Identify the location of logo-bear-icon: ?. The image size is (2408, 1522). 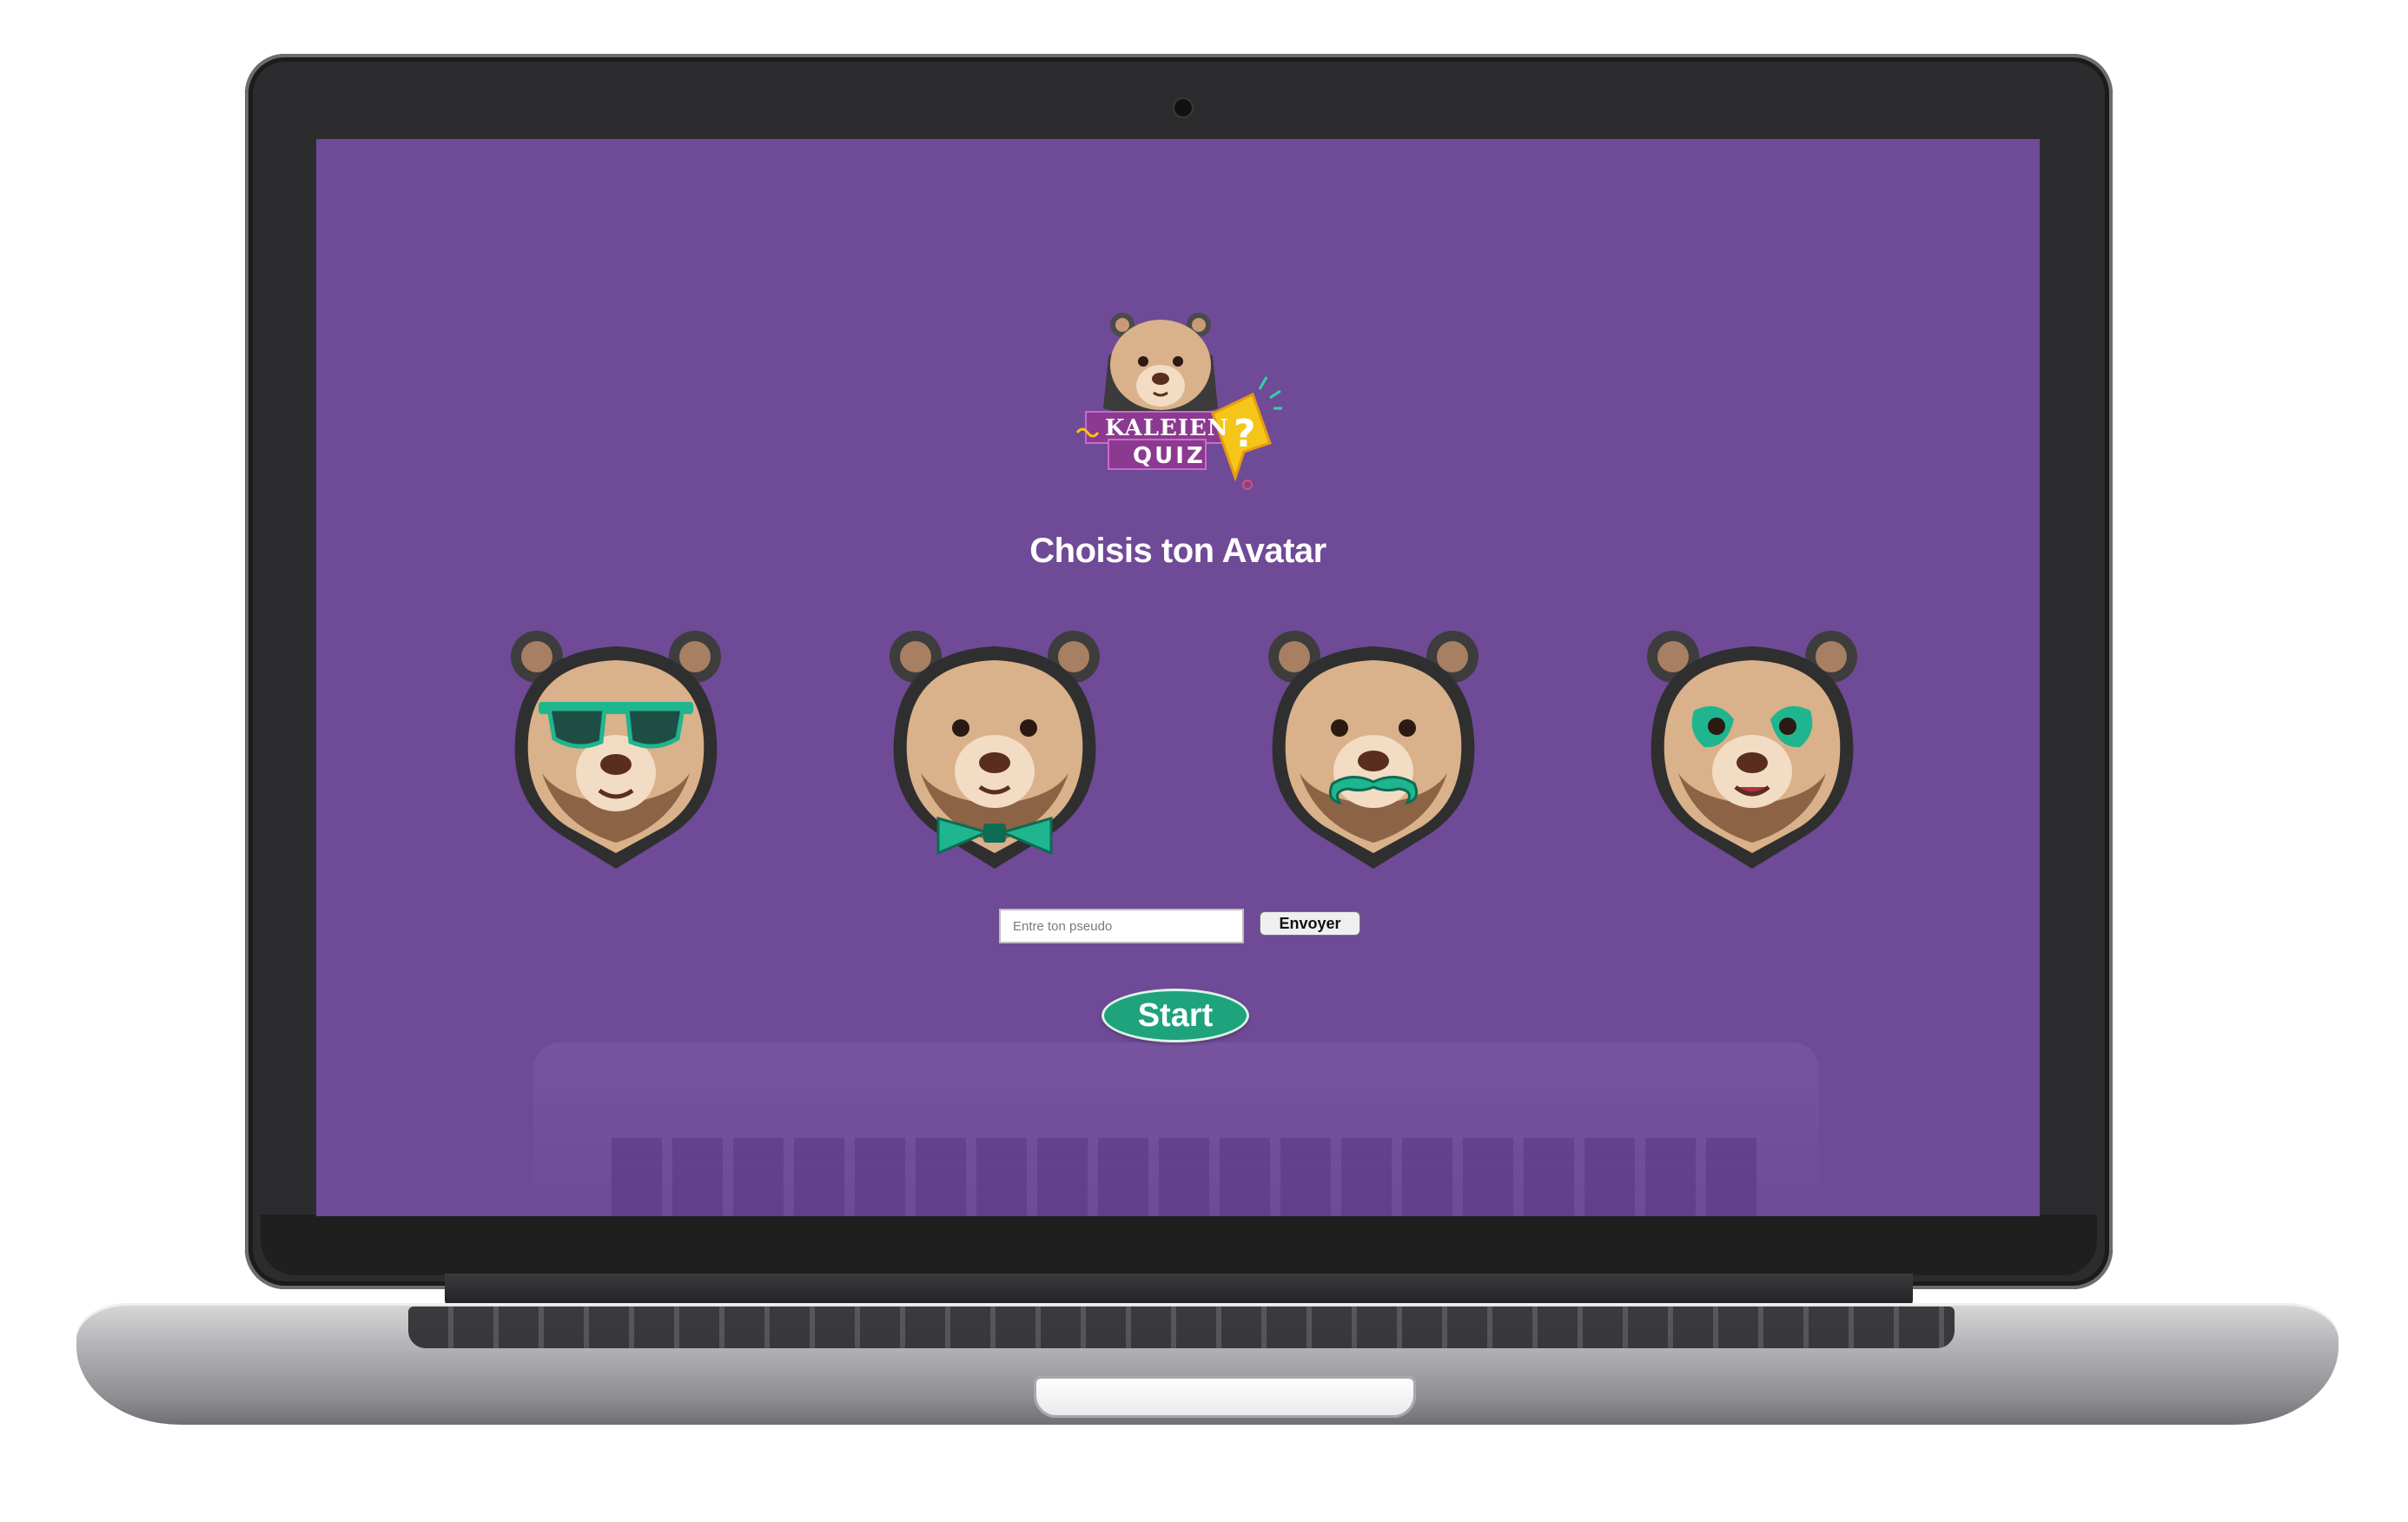
(1179, 401).